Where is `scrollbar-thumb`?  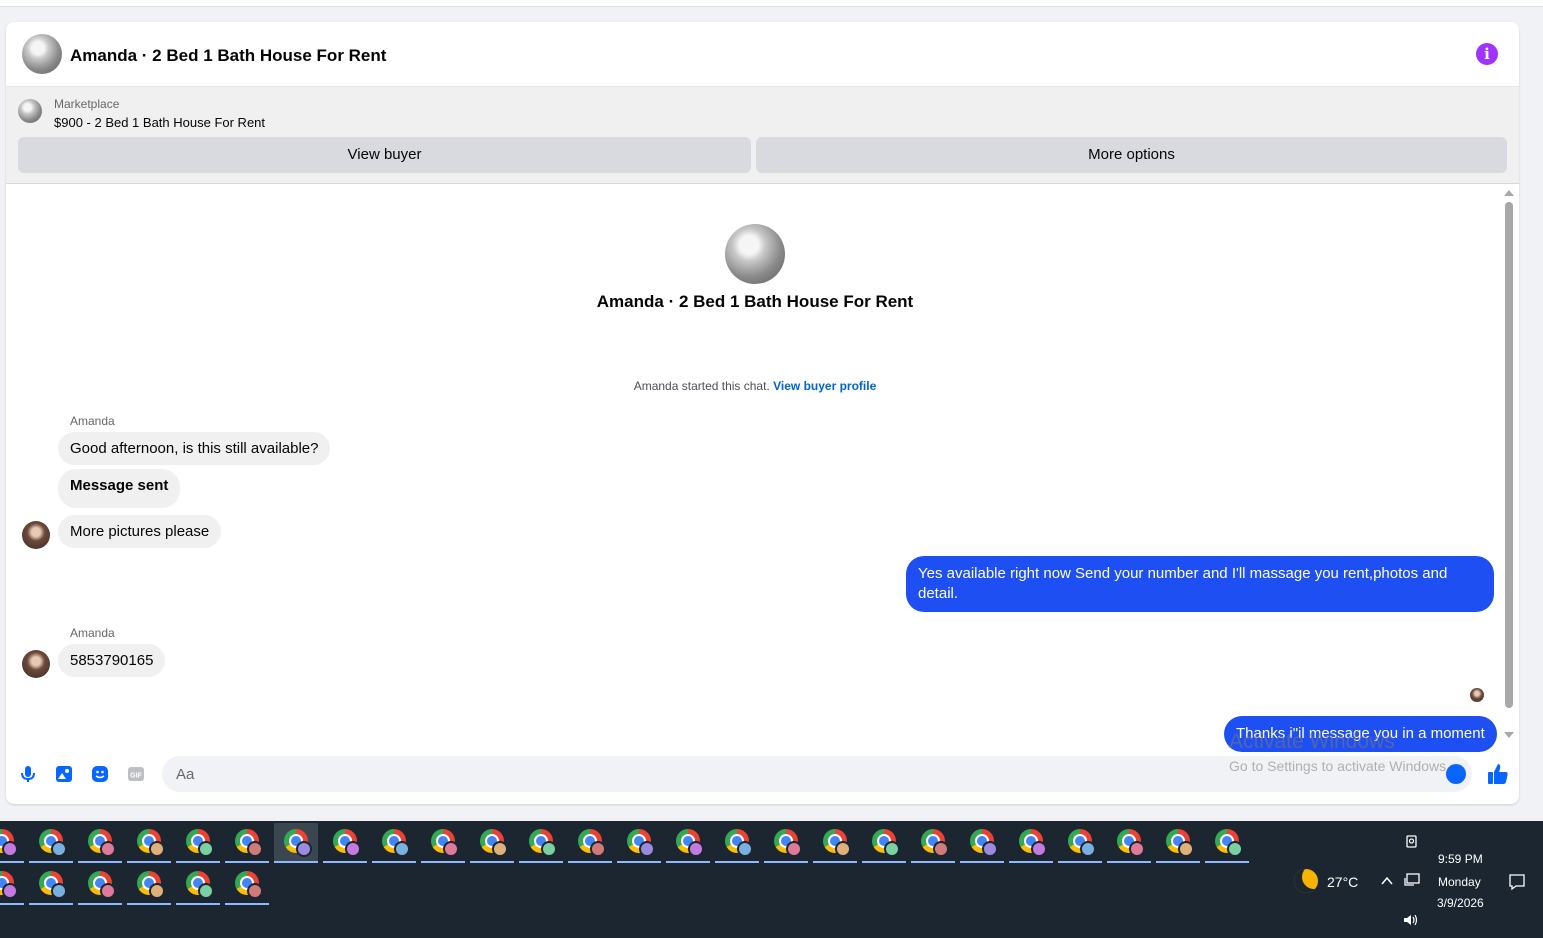
scrollbar-thumb is located at coordinates (1509, 455).